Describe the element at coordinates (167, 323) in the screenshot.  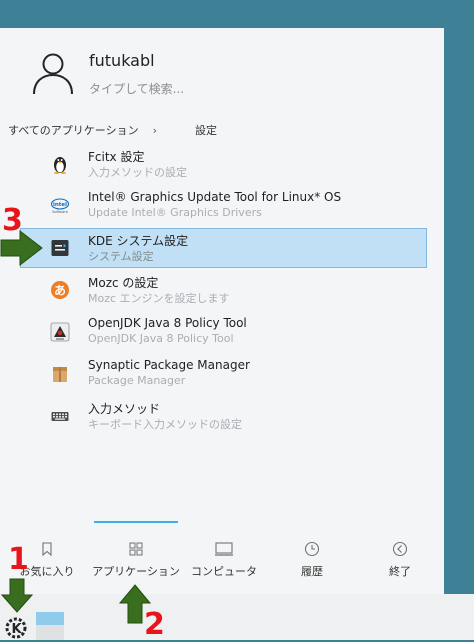
I see `app-title: OpenJDK Java 8 Policy Tool` at that location.